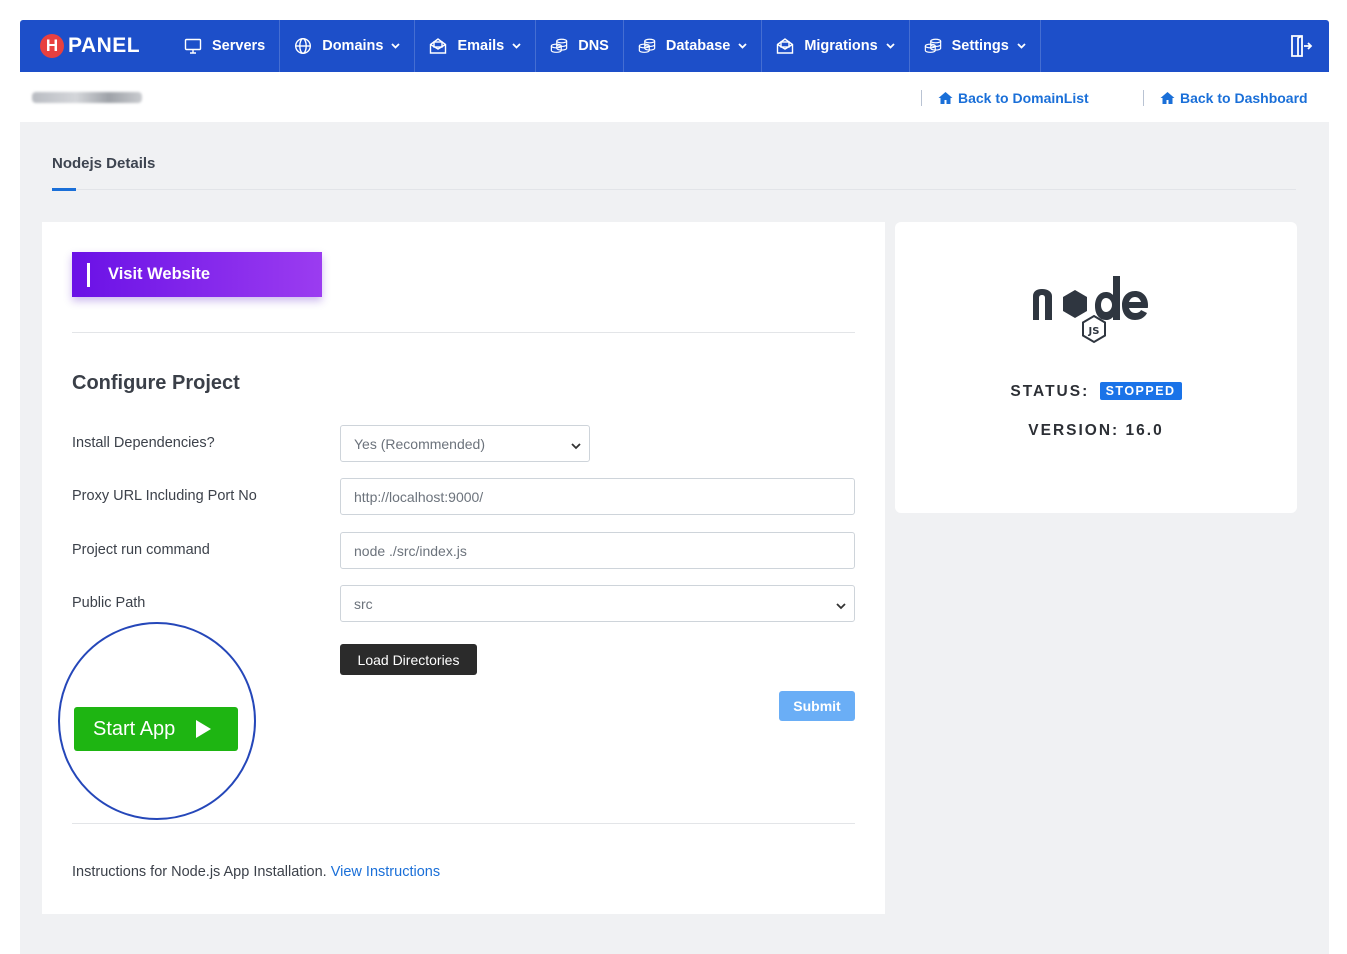 The image size is (1347, 954). Describe the element at coordinates (1074, 430) in the screenshot. I see `version-label: VERSION:` at that location.